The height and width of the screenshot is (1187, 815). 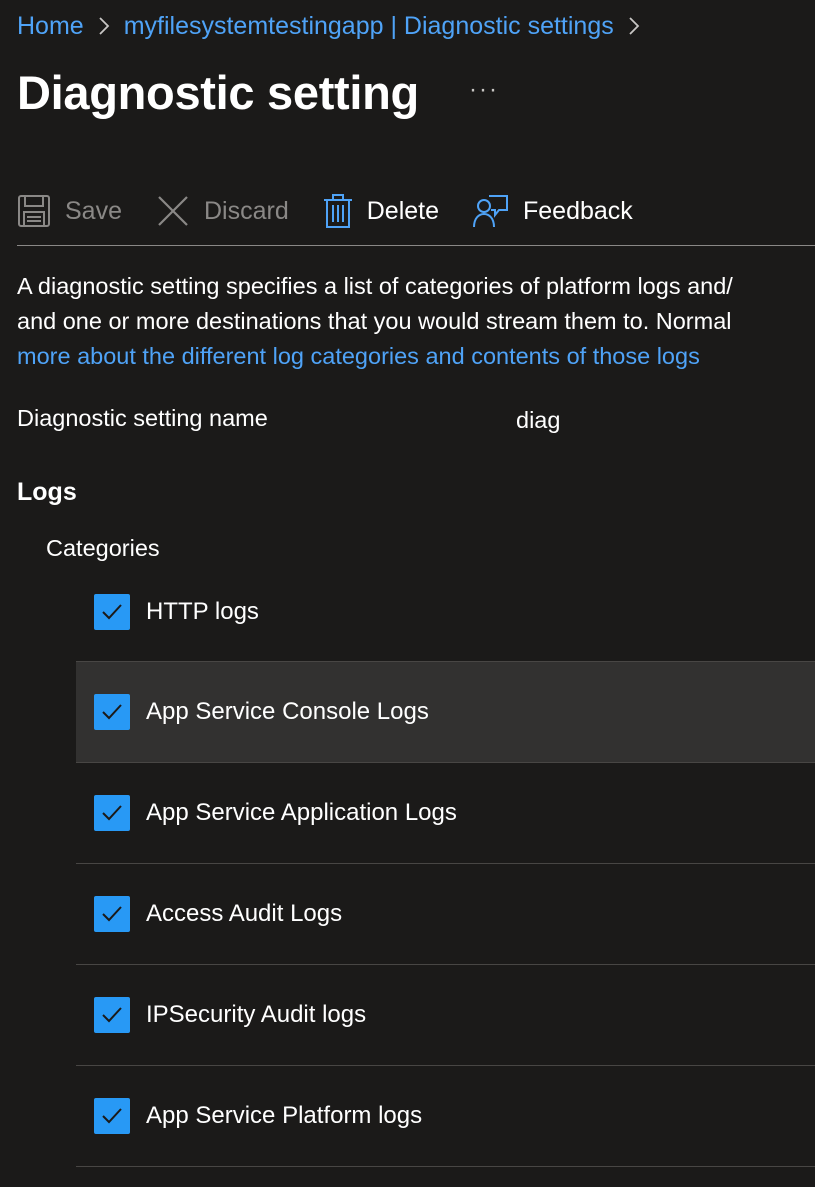 What do you see at coordinates (103, 548) in the screenshot?
I see `categories-heading: Categories` at bounding box center [103, 548].